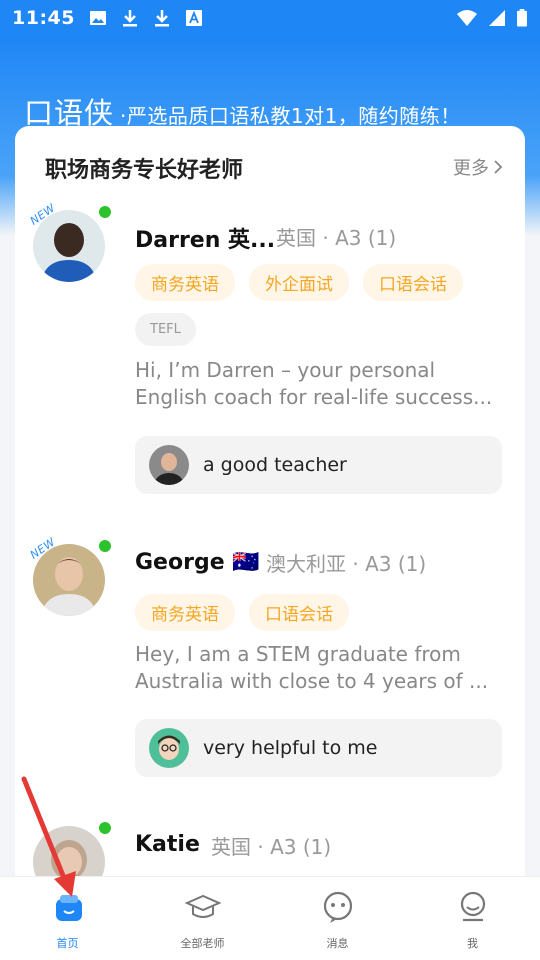 This screenshot has width=540, height=960. What do you see at coordinates (202, 906) in the screenshot?
I see `graduation-cap-icon` at bounding box center [202, 906].